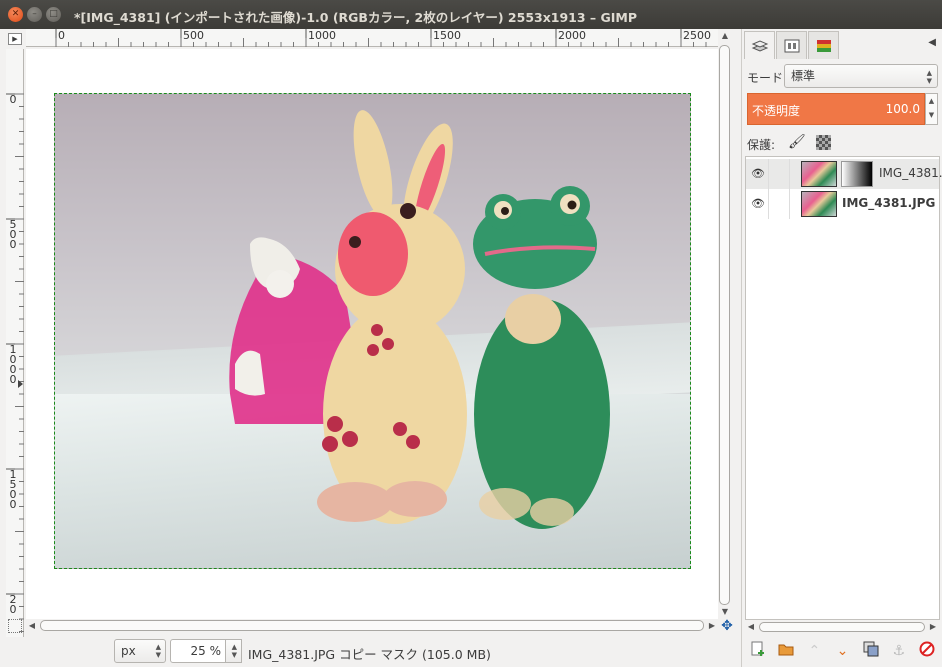  What do you see at coordinates (13, 234) in the screenshot?
I see `vruler-label-500: 500` at bounding box center [13, 234].